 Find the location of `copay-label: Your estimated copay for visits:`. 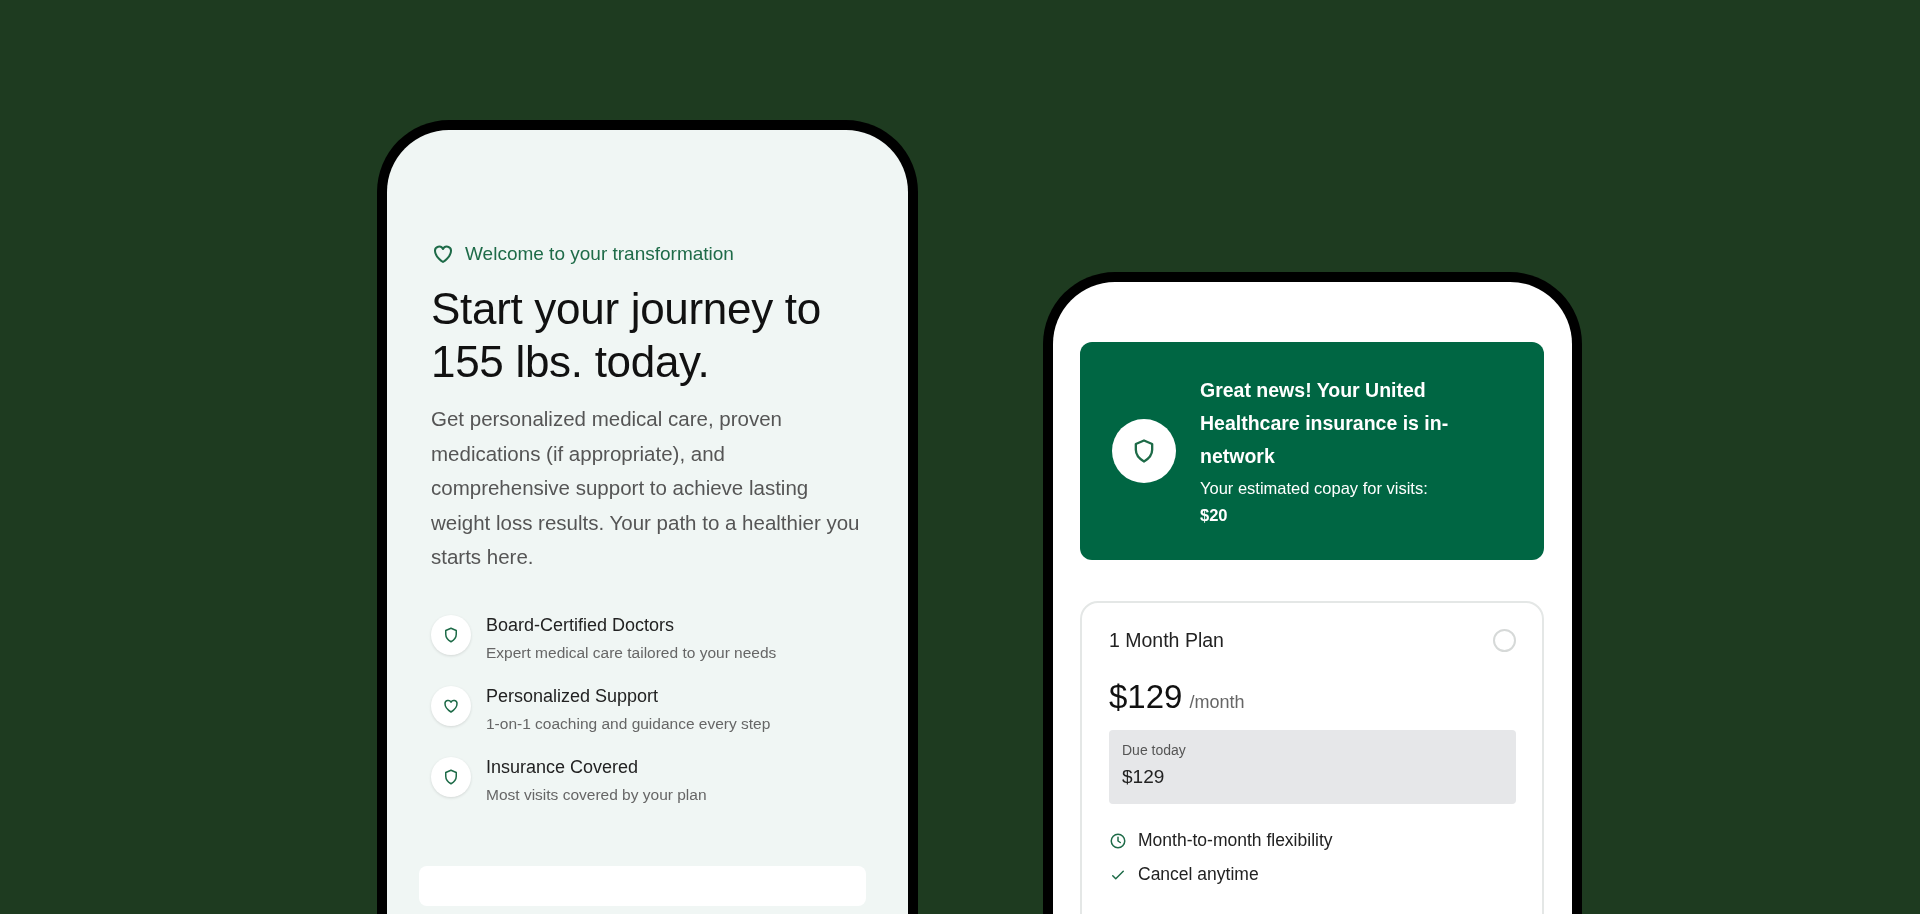

copay-label: Your estimated copay for visits: is located at coordinates (1314, 488).